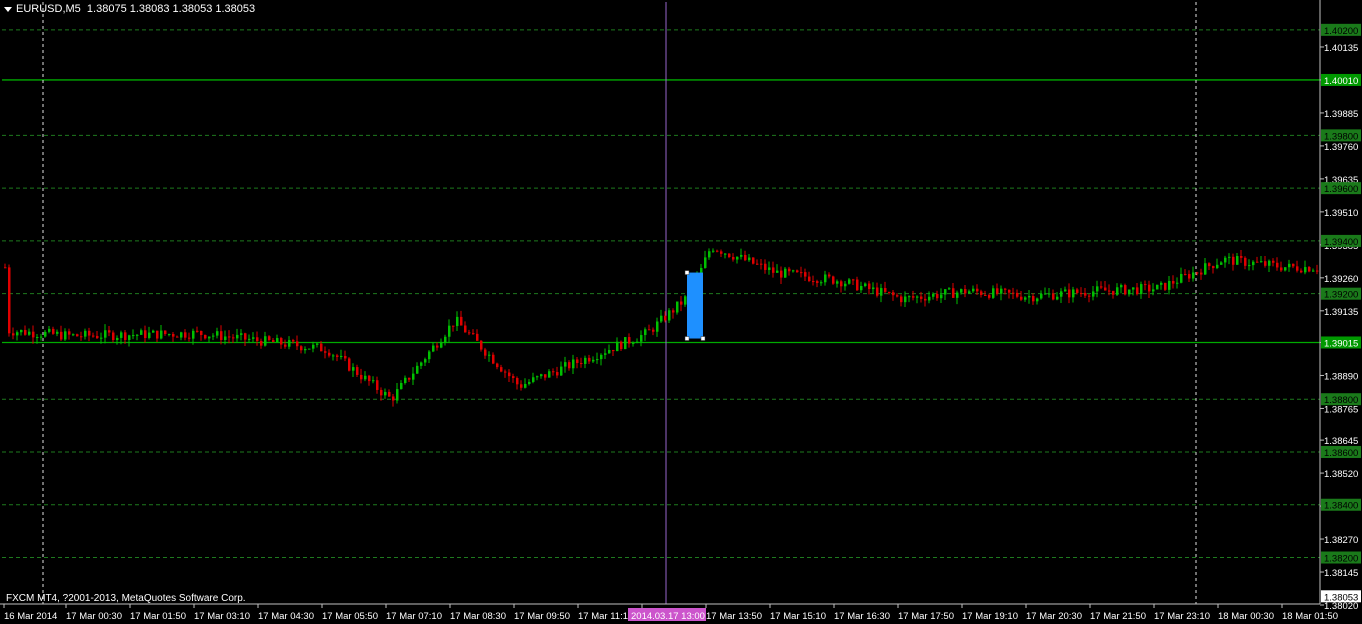 The image size is (1362, 624). What do you see at coordinates (1341, 31) in the screenshot?
I see `level-price-tag-label: 1.40200` at bounding box center [1341, 31].